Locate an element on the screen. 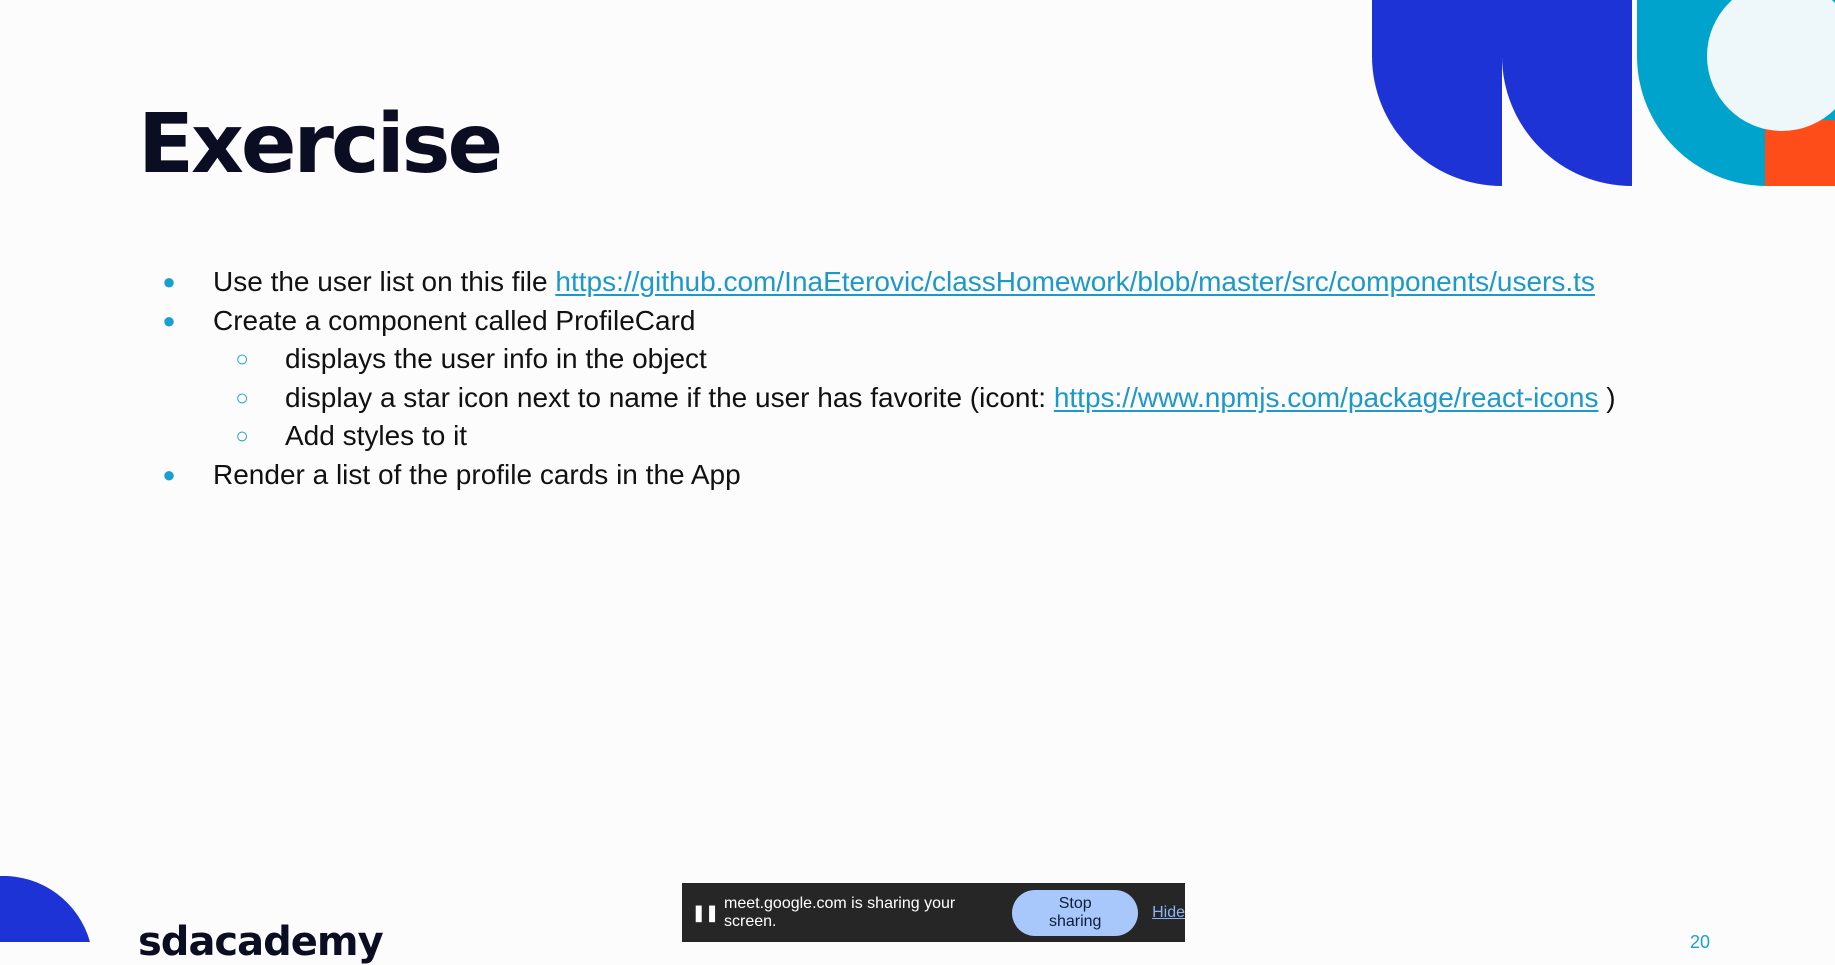 This screenshot has width=1835, height=965. corner-blue-shape is located at coordinates (45, 909).